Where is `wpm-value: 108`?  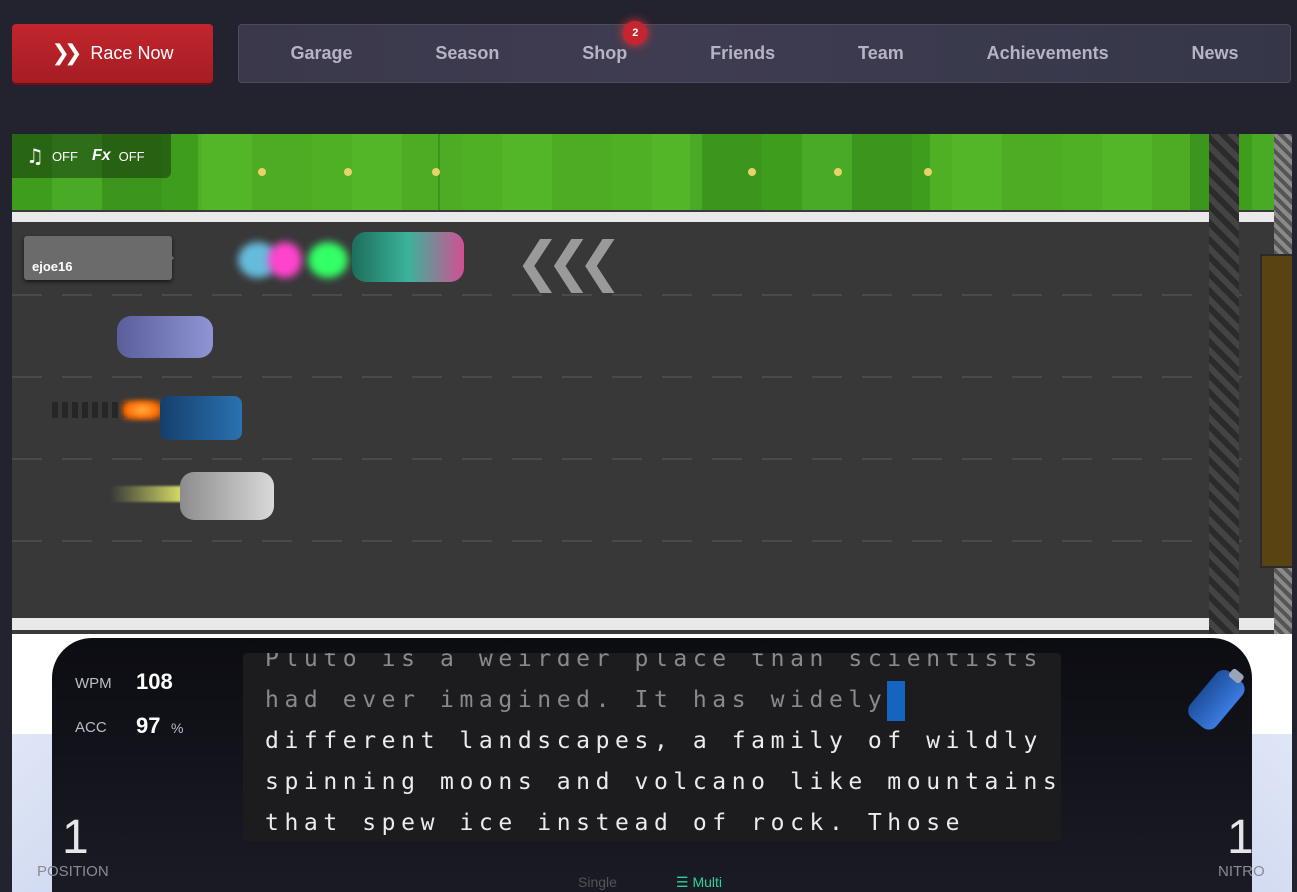 wpm-value: 108 is located at coordinates (154, 681).